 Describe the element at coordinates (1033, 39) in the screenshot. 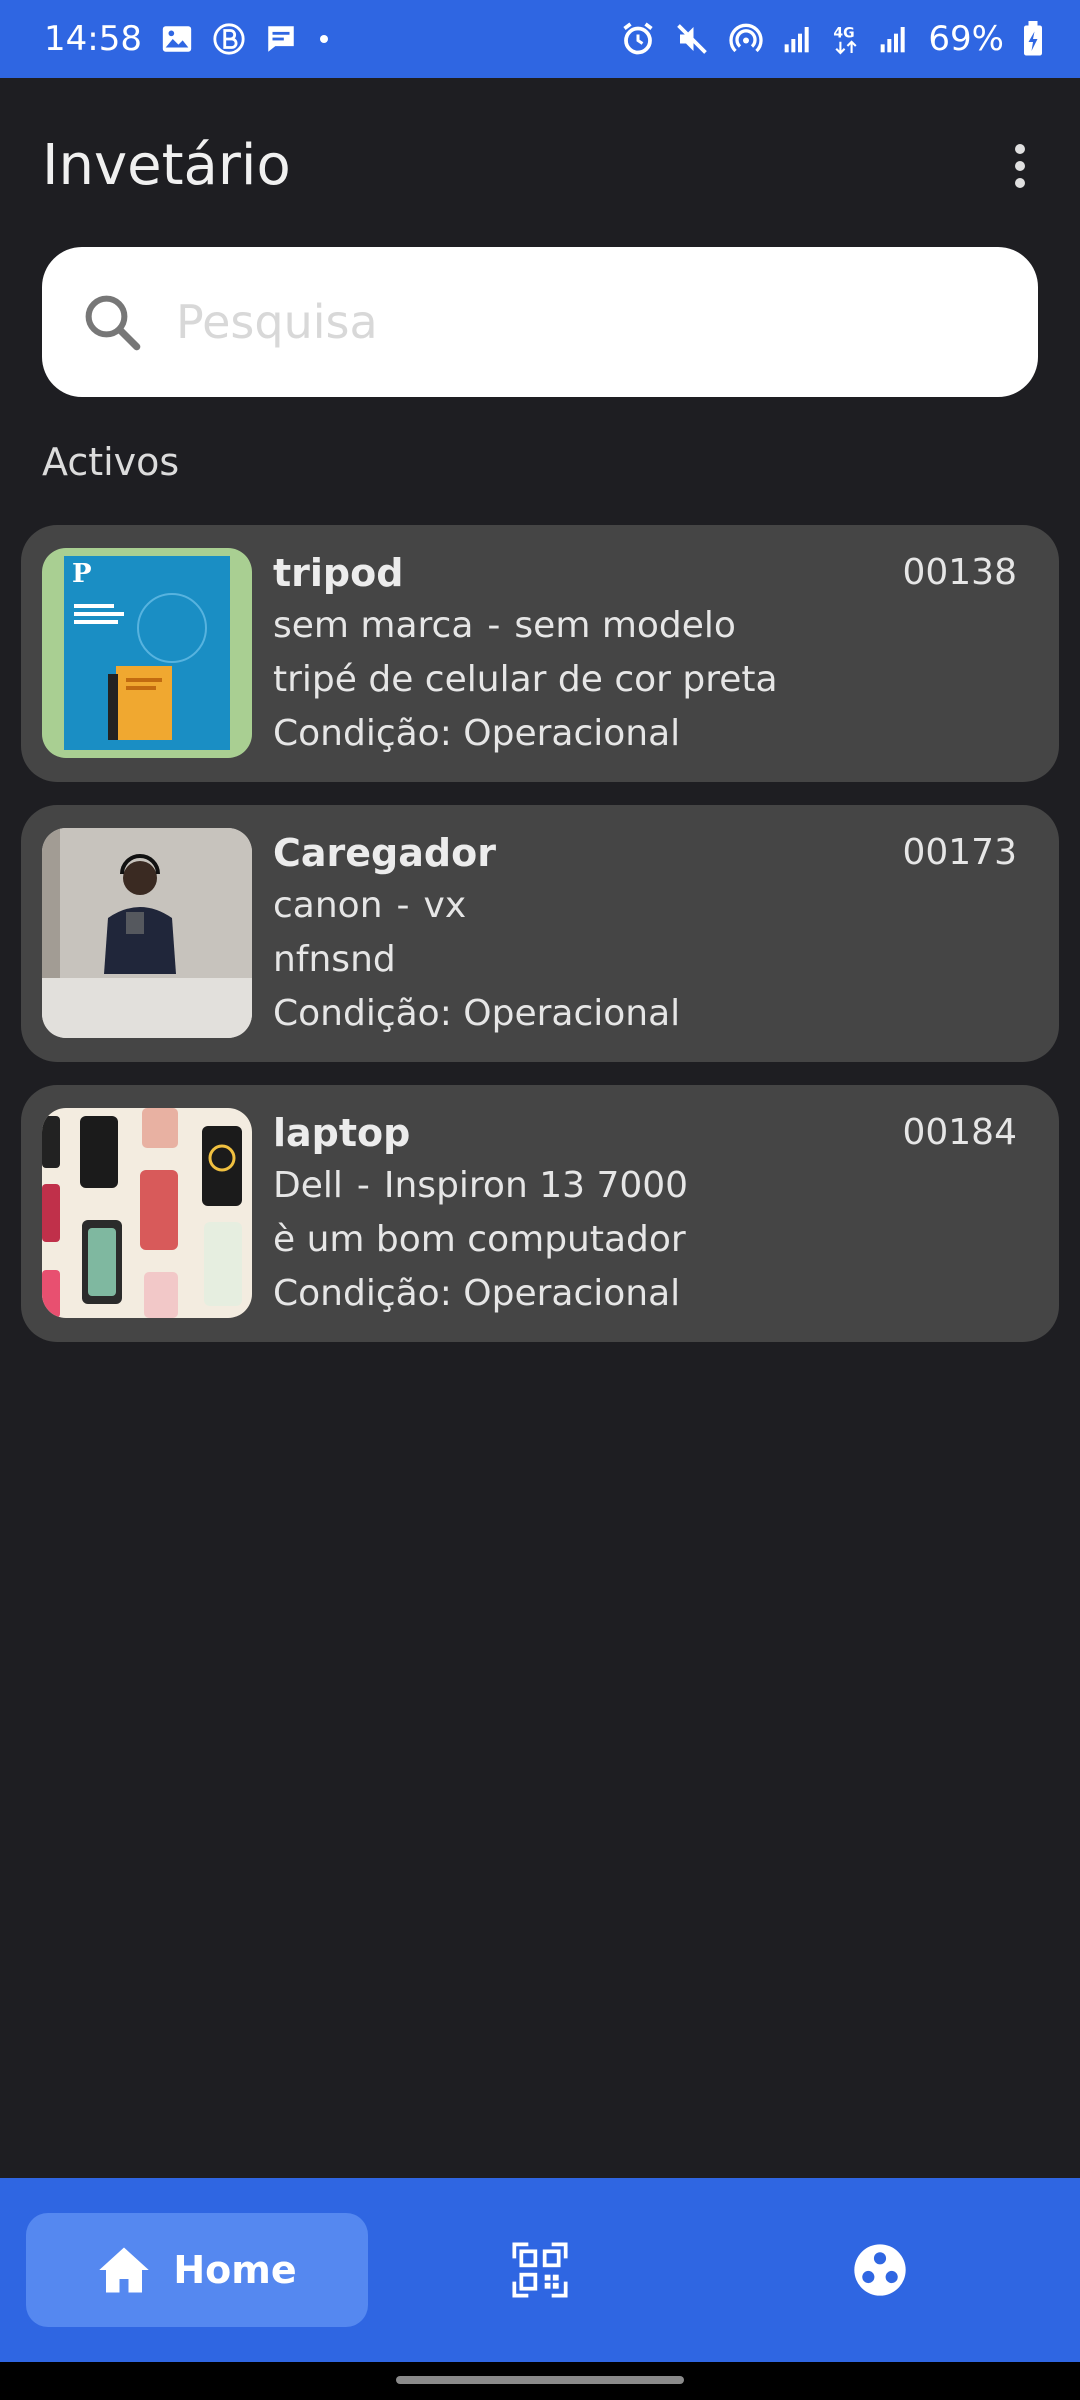

I see `battery-icon` at that location.